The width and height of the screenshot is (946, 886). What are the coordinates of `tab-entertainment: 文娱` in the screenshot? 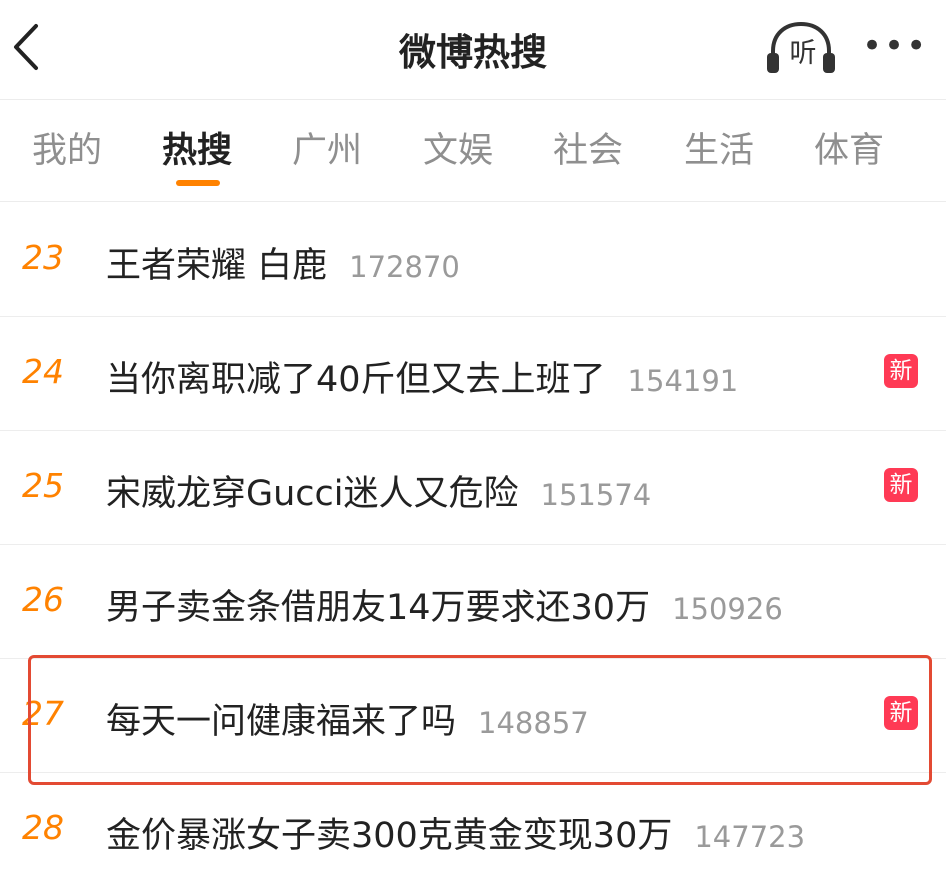 It's located at (458, 147).